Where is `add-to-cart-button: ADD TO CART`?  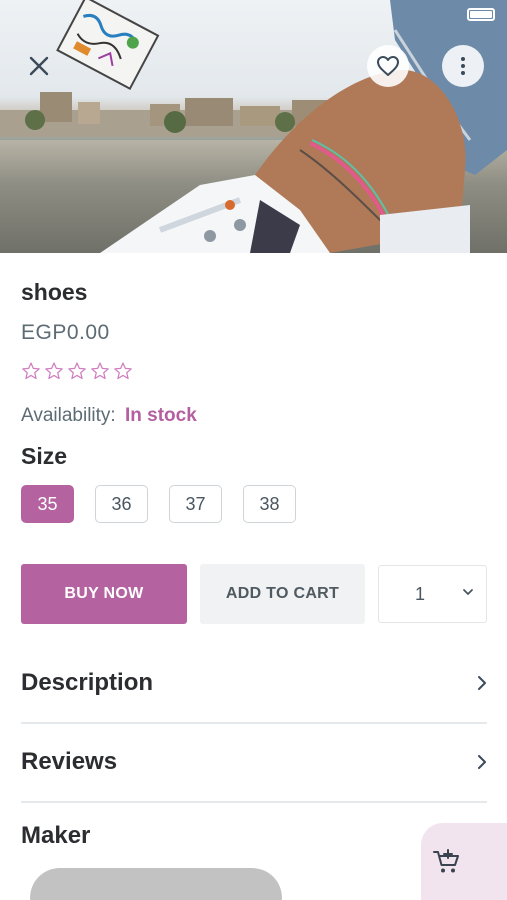 add-to-cart-button: ADD TO CART is located at coordinates (282, 594).